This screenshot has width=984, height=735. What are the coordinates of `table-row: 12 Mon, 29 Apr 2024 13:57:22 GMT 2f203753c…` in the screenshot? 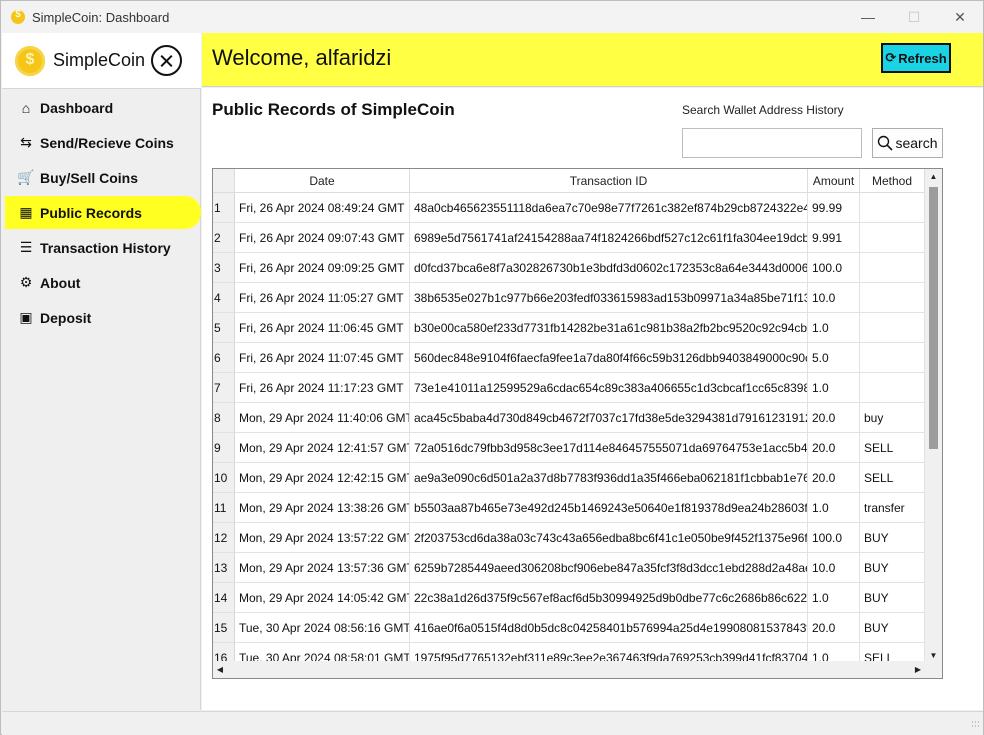 It's located at (569, 538).